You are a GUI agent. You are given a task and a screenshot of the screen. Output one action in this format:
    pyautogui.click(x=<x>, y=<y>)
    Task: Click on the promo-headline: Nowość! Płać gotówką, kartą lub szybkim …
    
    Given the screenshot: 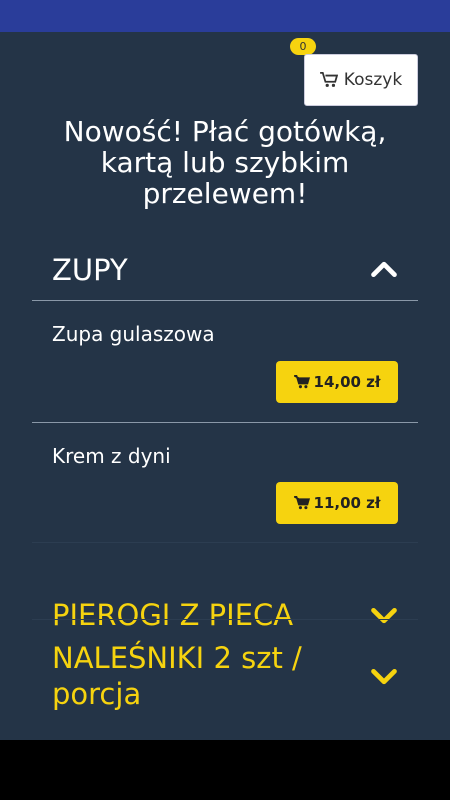 What is the action you would take?
    pyautogui.click(x=225, y=162)
    